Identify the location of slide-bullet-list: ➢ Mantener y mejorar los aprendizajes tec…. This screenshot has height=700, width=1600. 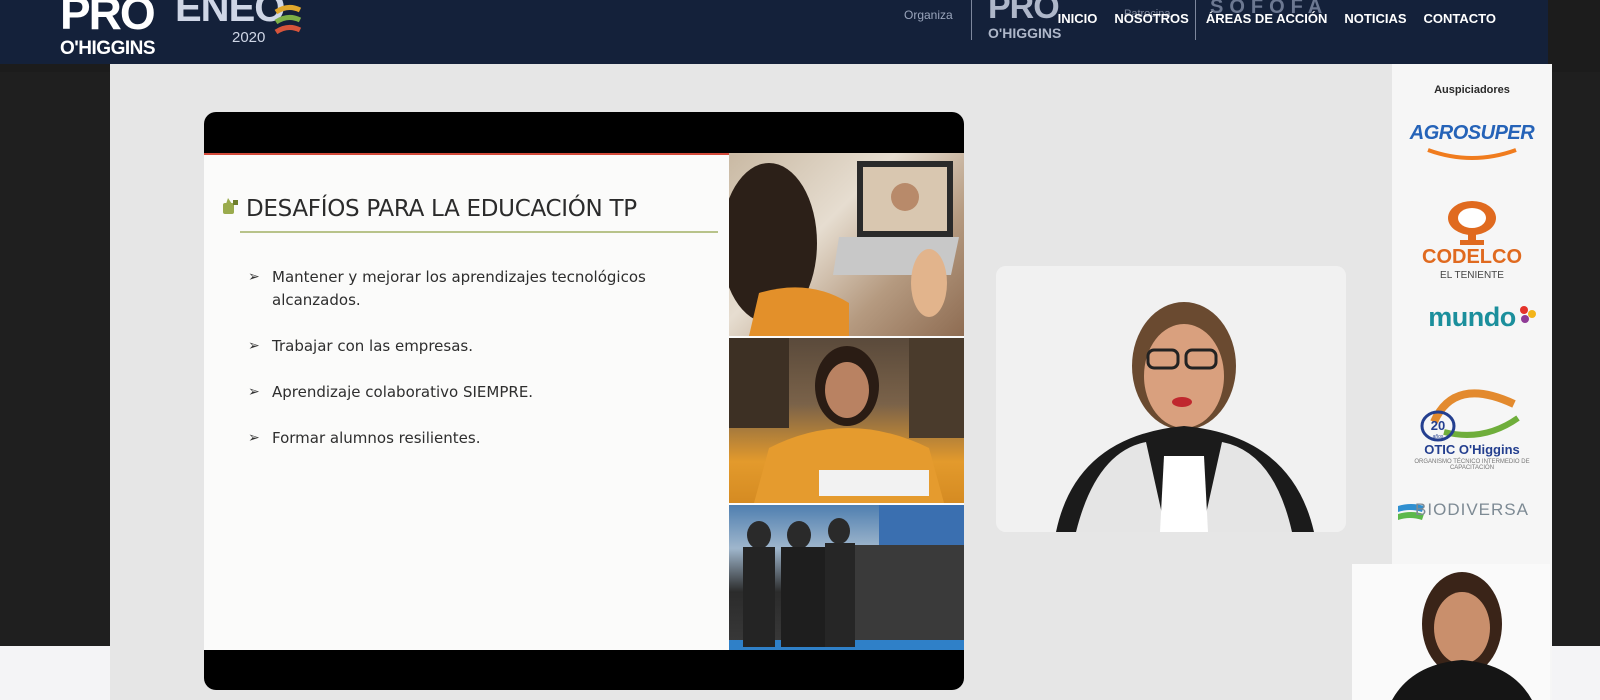
(458, 369).